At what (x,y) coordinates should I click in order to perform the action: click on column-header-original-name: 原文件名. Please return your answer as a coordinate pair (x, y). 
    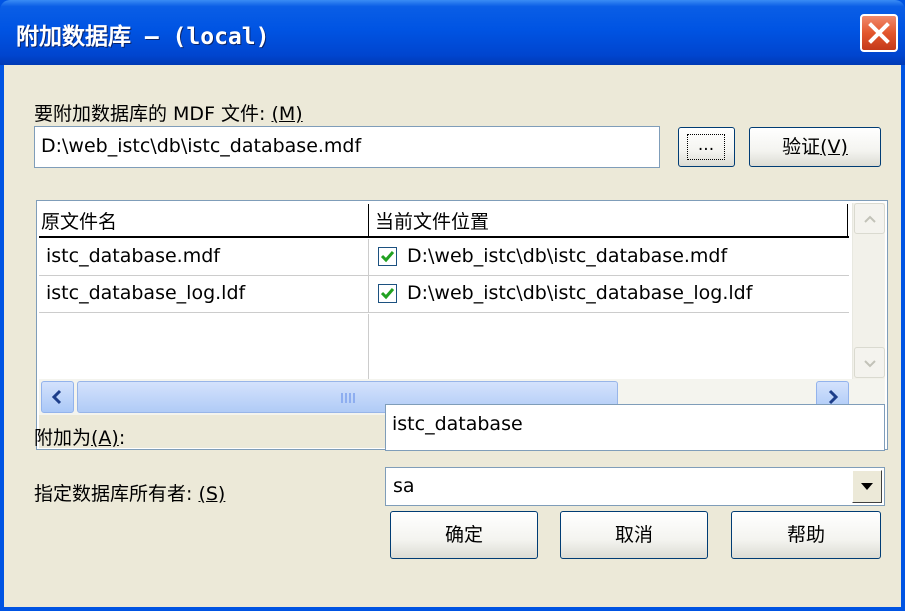
    Looking at the image, I should click on (79, 222).